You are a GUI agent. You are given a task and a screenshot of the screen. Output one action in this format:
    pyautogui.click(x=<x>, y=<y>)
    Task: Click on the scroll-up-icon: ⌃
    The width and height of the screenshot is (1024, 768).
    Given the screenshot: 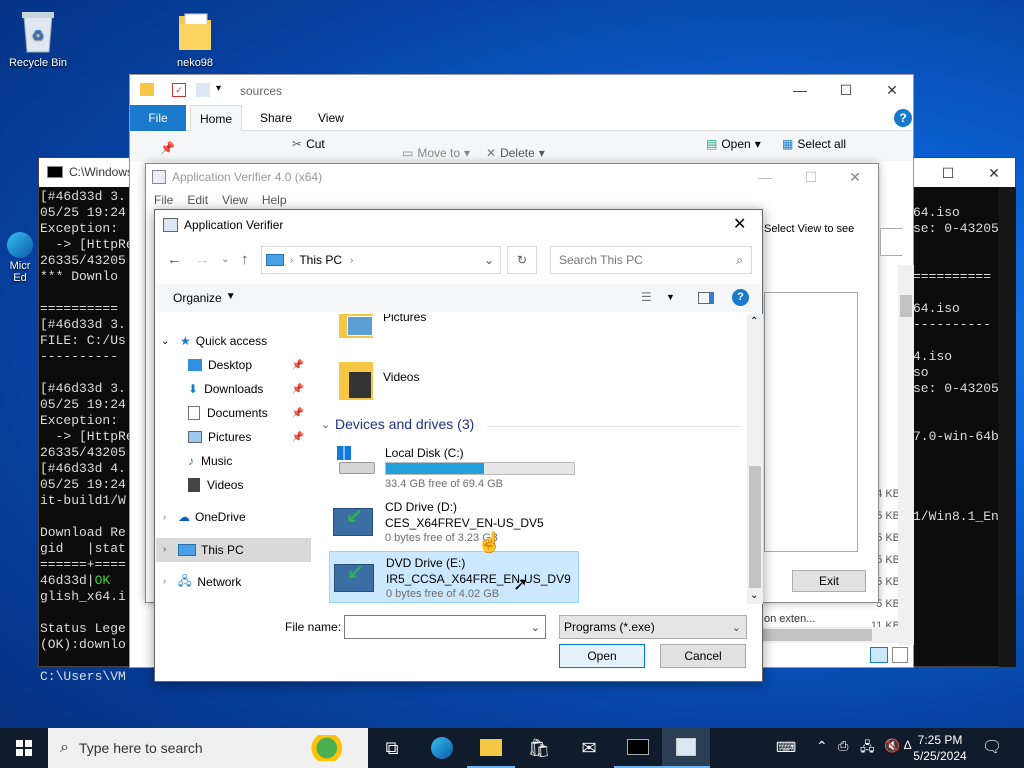 What is the action you would take?
    pyautogui.click(x=754, y=321)
    